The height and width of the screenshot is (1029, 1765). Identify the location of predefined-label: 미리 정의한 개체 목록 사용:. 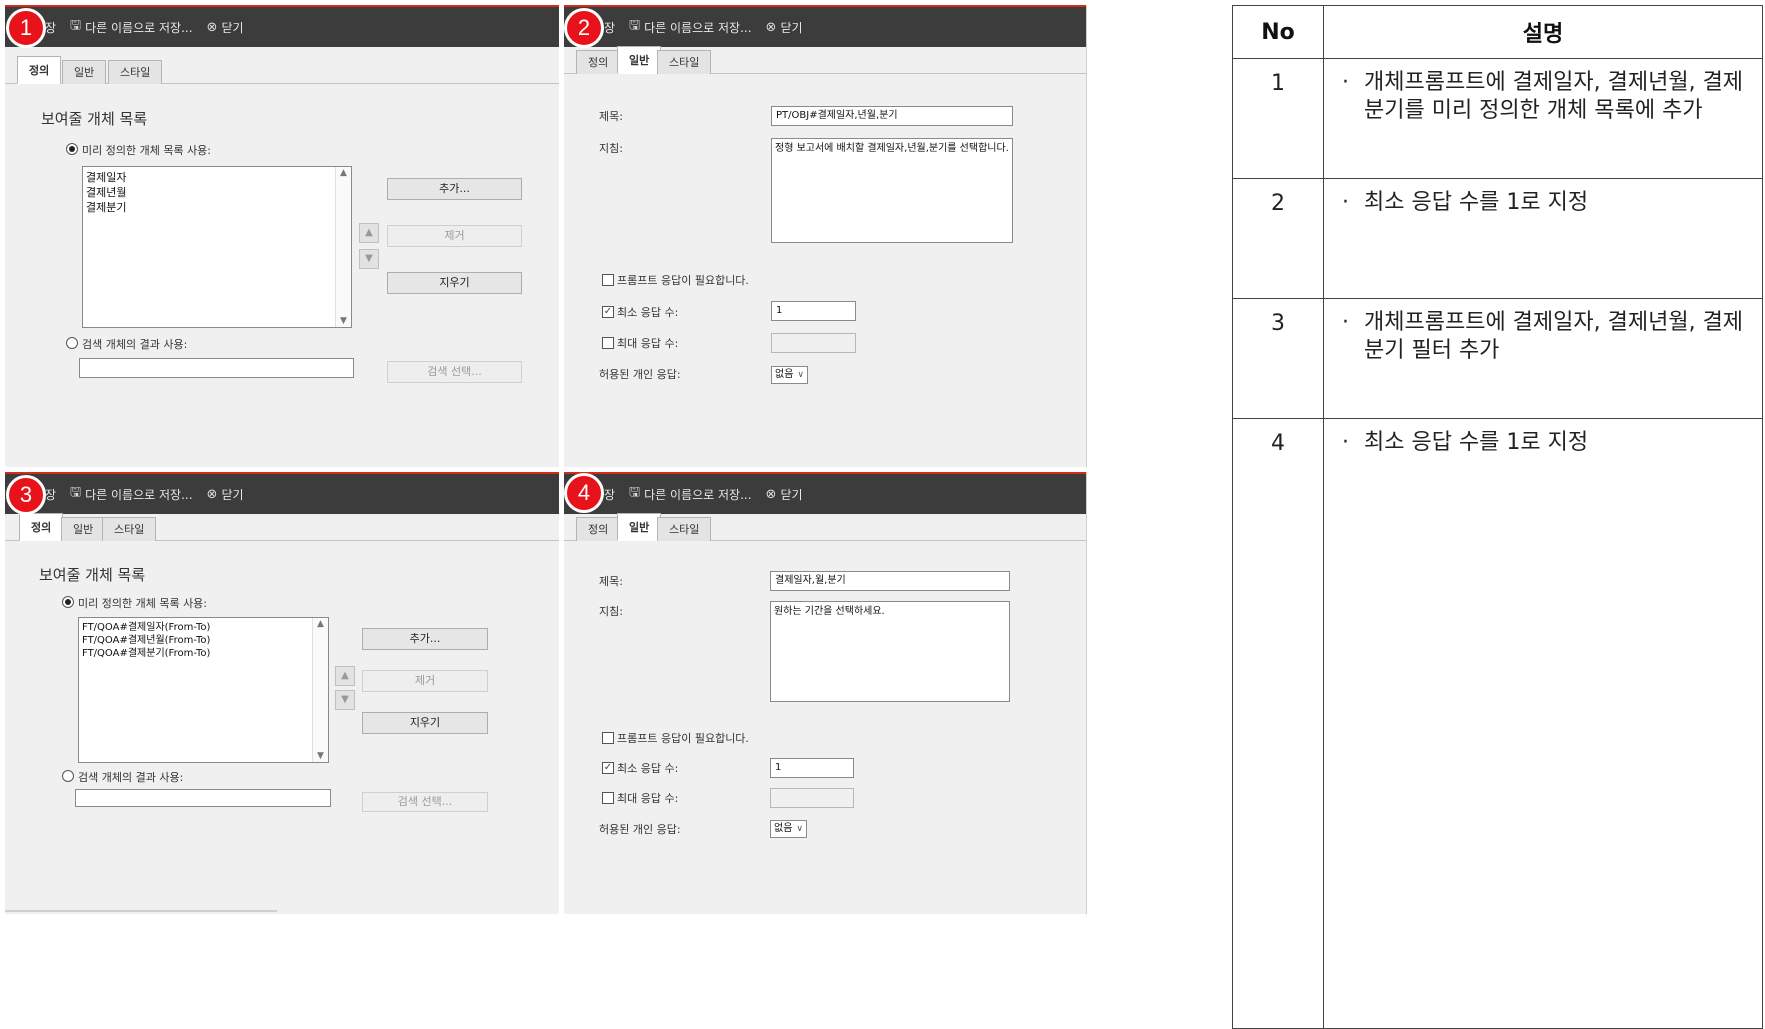
(147, 150).